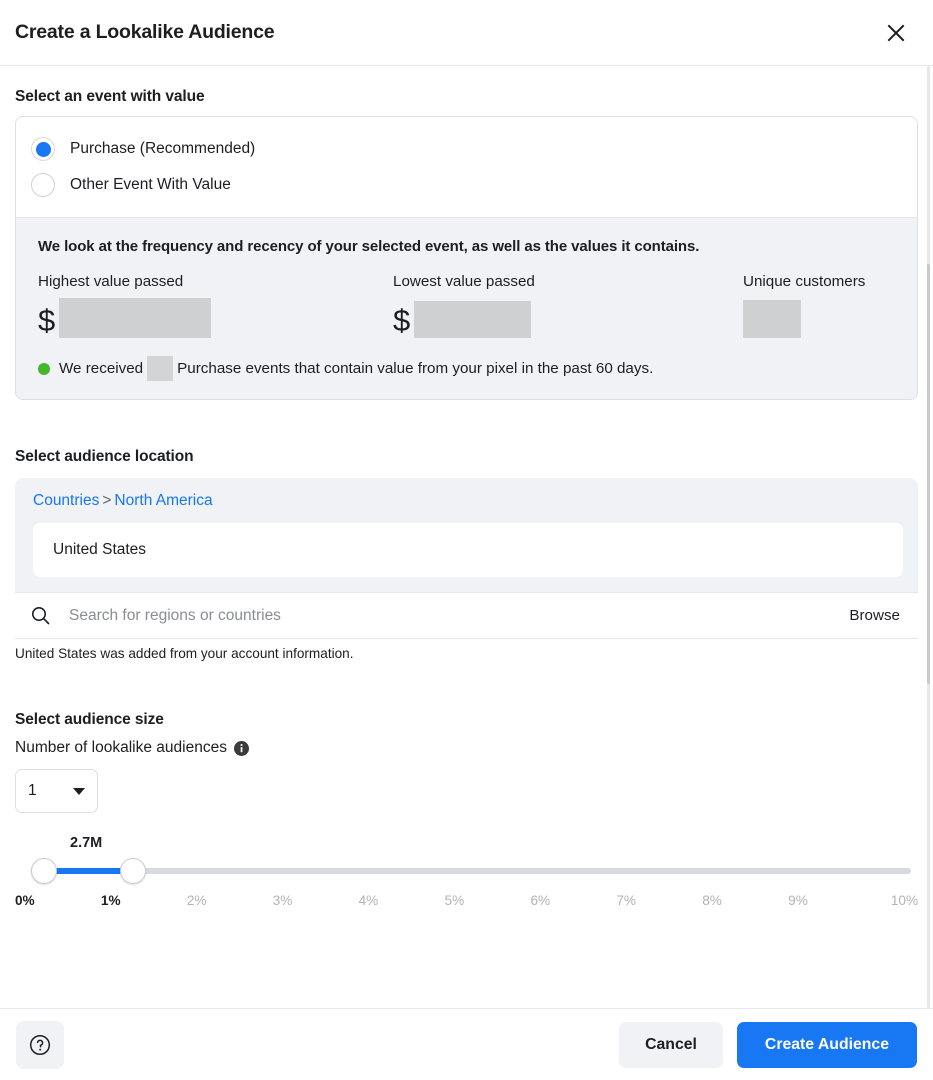 The image size is (933, 1080). What do you see at coordinates (163, 148) in the screenshot?
I see `radio-label-purchase: Purchase (Recommended)` at bounding box center [163, 148].